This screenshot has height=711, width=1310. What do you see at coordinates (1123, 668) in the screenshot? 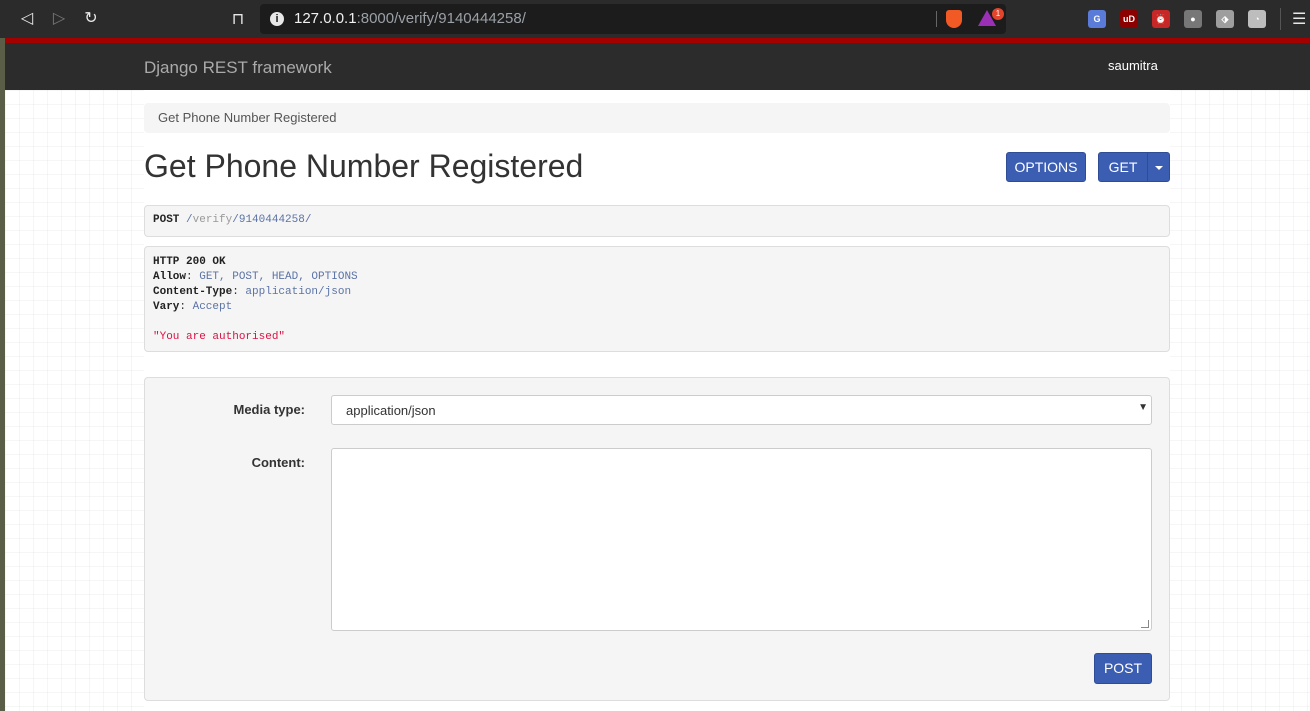
I see `post-button: POST` at bounding box center [1123, 668].